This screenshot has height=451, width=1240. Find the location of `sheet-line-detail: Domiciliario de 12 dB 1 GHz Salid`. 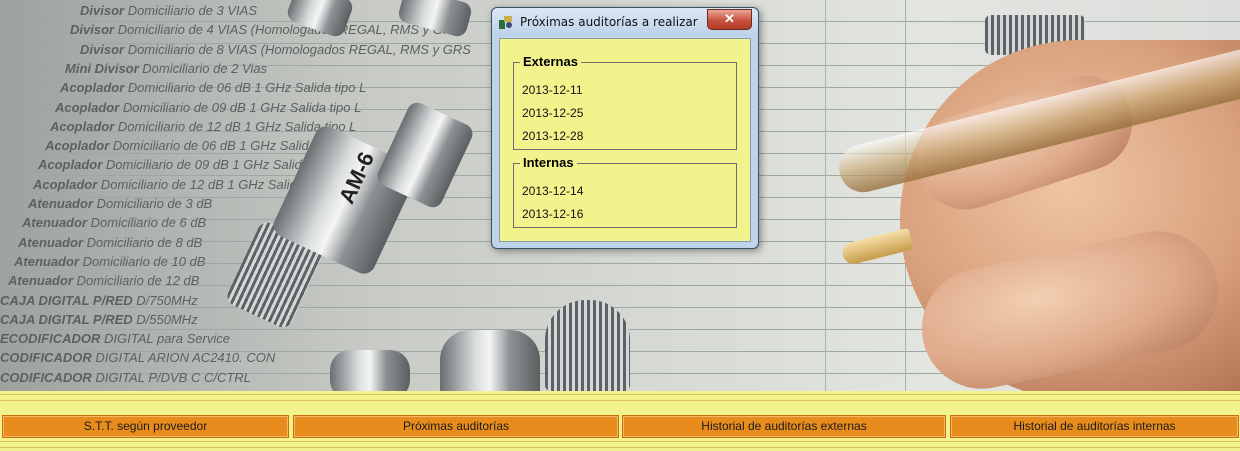

sheet-line-detail: Domiciliario de 12 dB 1 GHz Salid is located at coordinates (198, 184).